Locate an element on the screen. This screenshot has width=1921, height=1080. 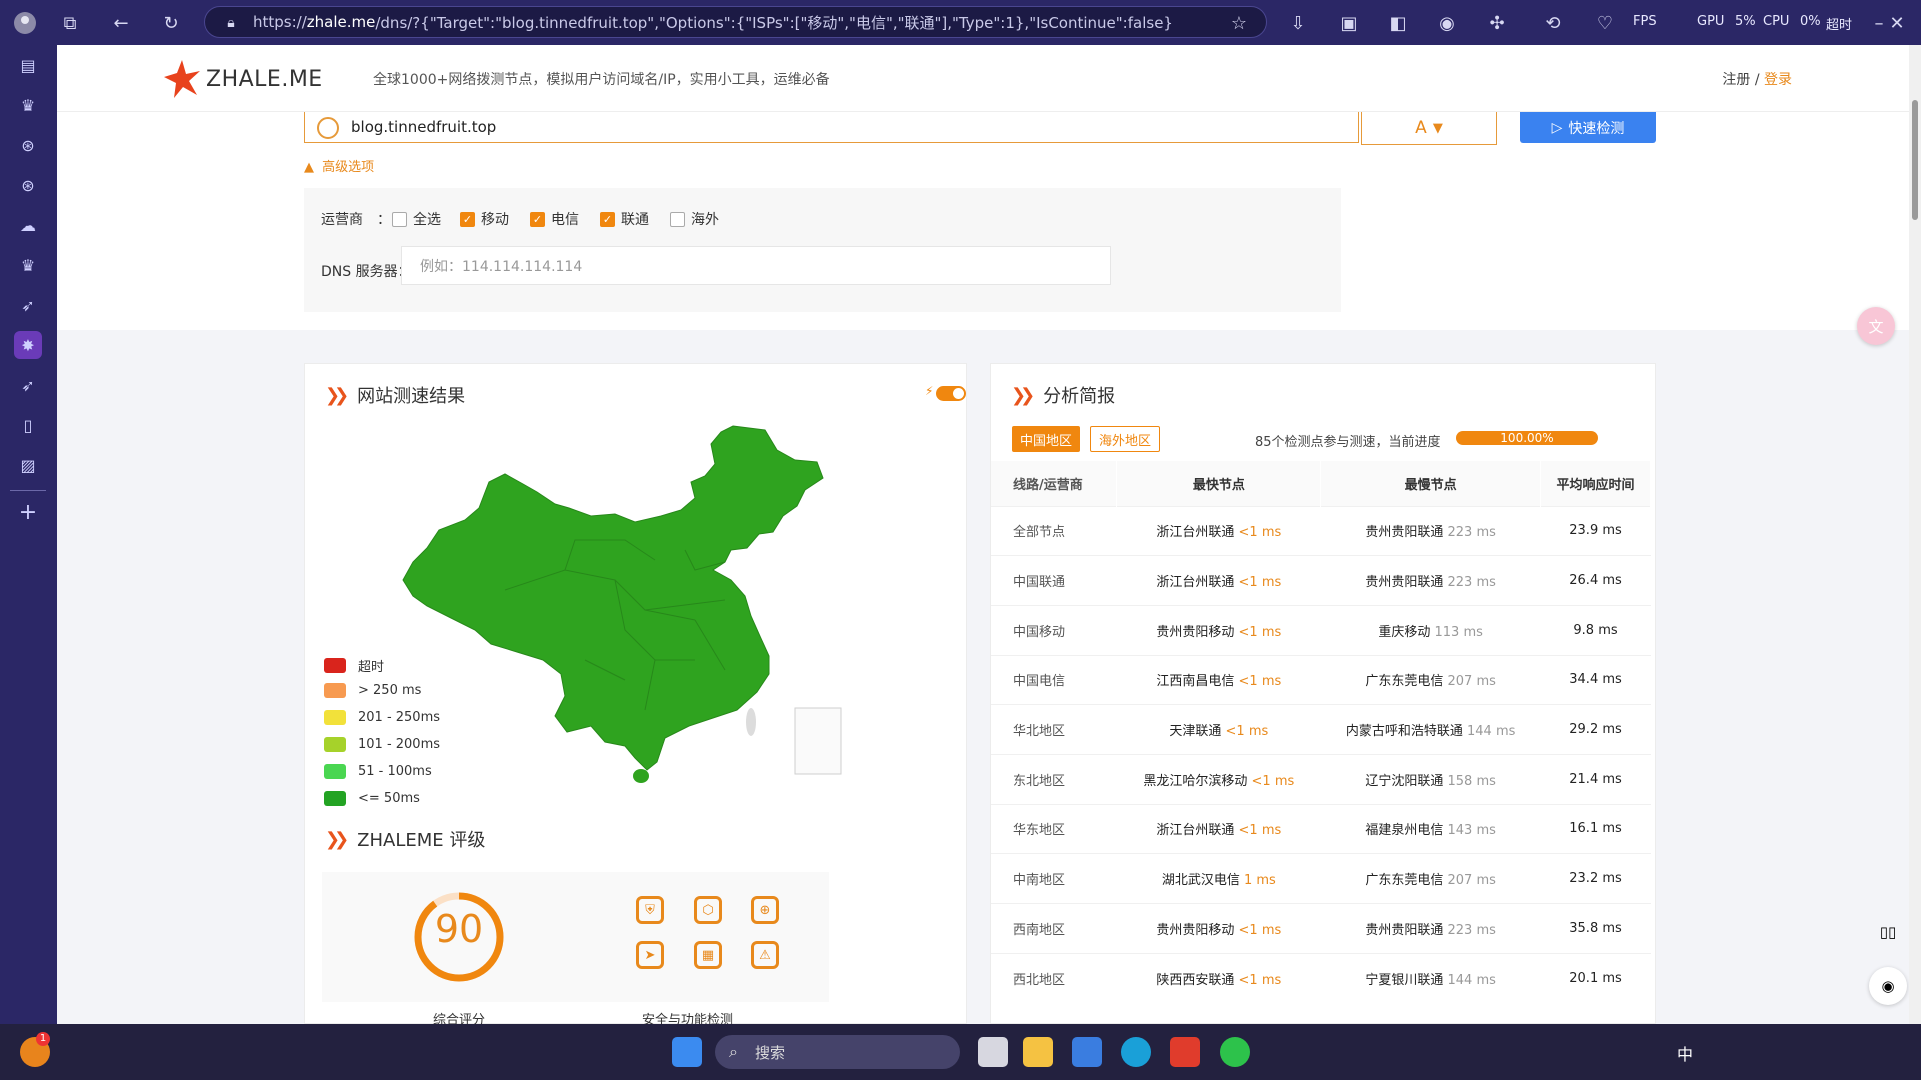
table-row: 西北地区 陕西西安联通 <1 ms 宁夏银川联通 144 ms 20.1 ms is located at coordinates (1321, 977).